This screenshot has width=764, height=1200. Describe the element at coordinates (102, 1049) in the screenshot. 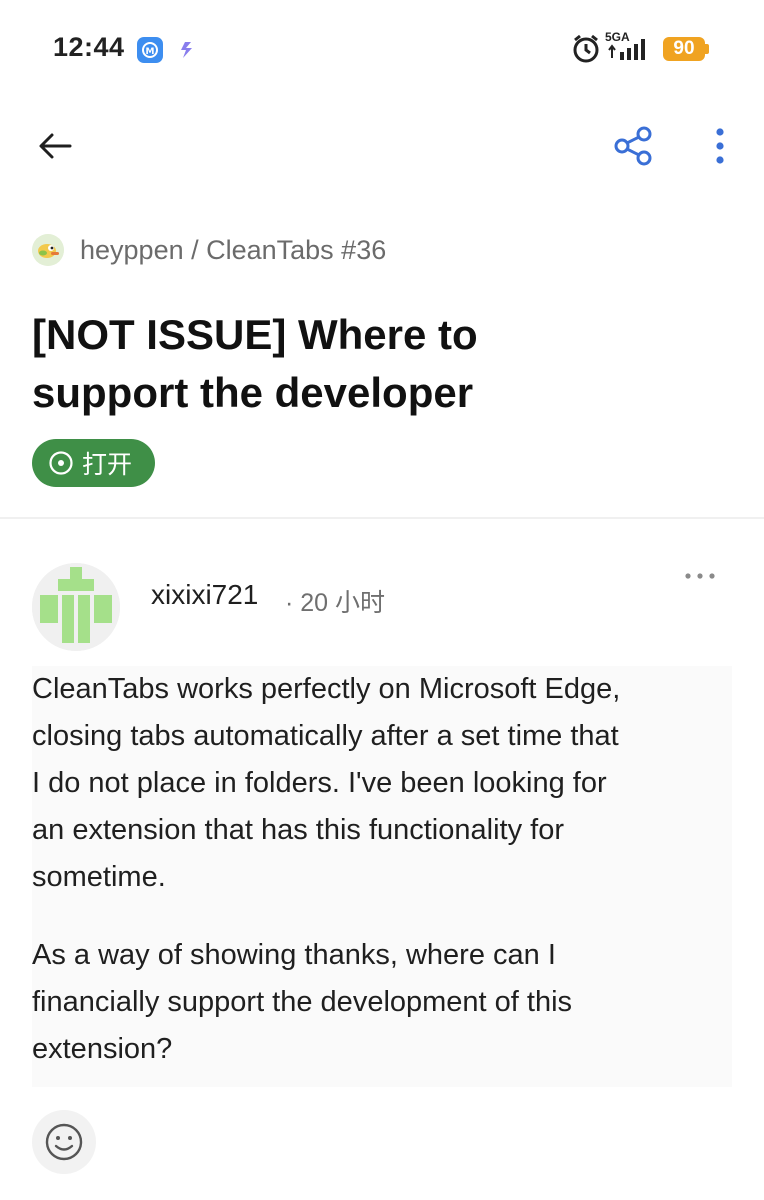

I see `comment-line: extension?` at that location.